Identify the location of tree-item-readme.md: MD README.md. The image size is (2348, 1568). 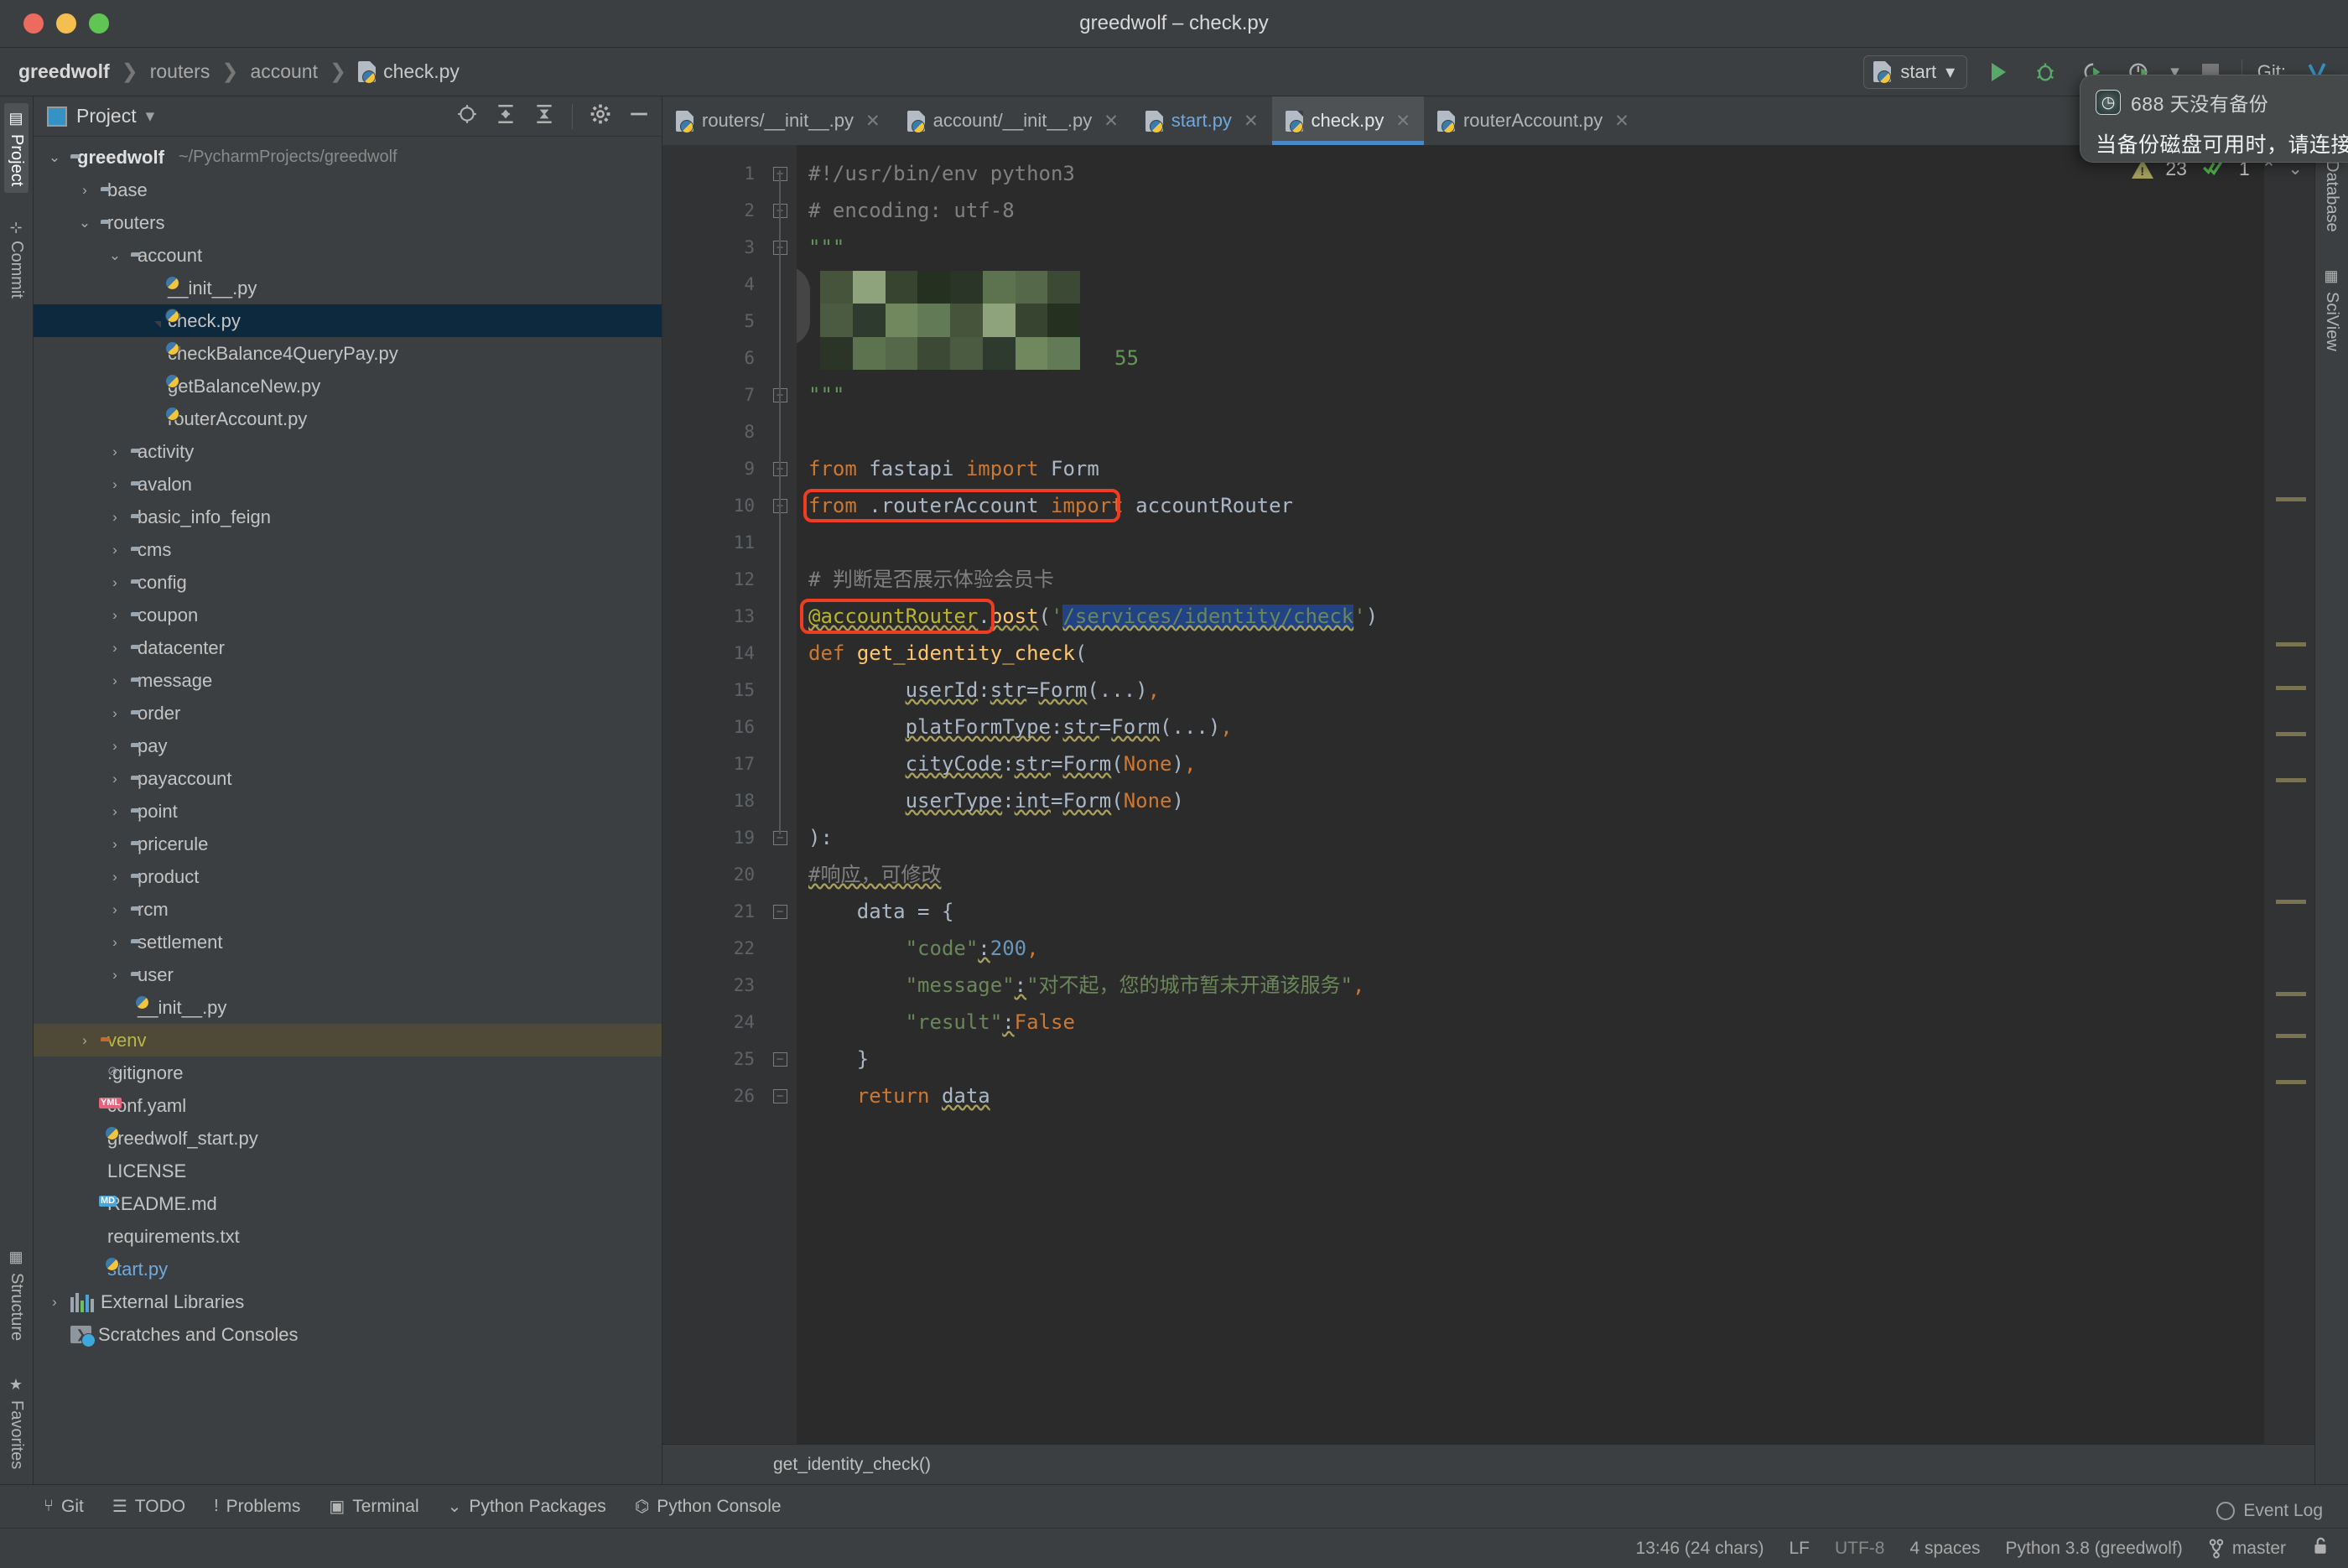
(348, 1203).